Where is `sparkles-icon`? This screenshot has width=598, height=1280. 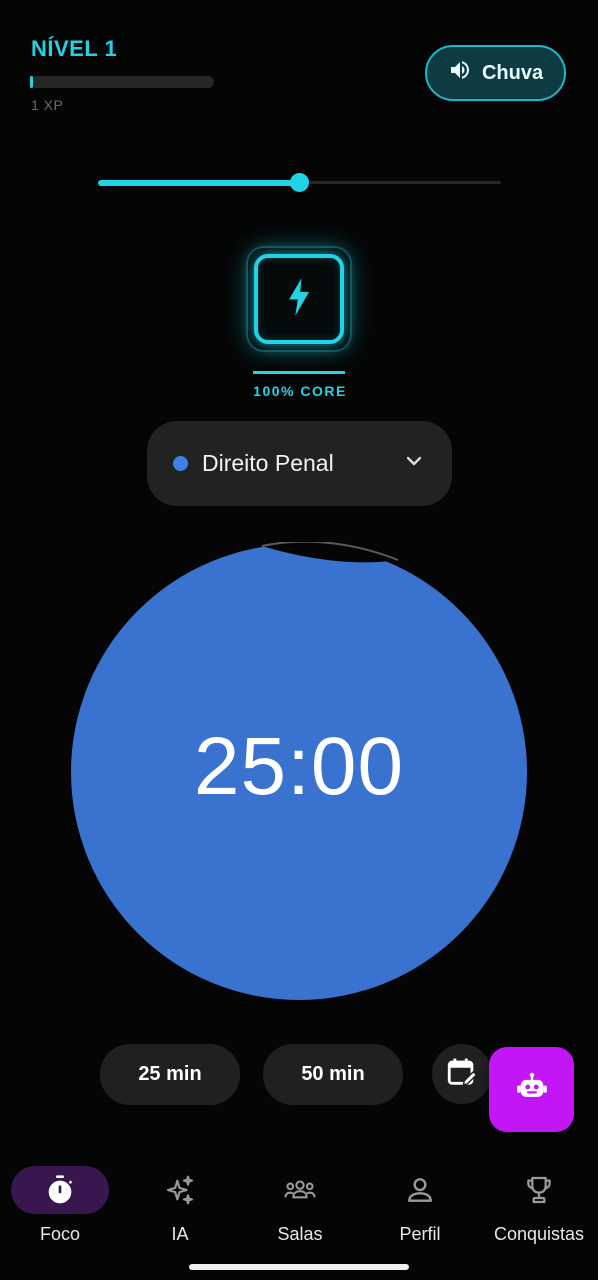 sparkles-icon is located at coordinates (180, 1190).